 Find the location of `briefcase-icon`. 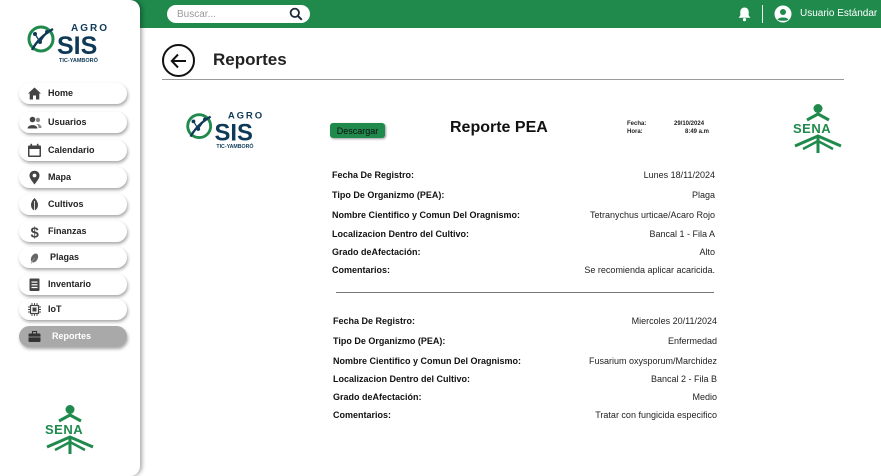

briefcase-icon is located at coordinates (34, 336).